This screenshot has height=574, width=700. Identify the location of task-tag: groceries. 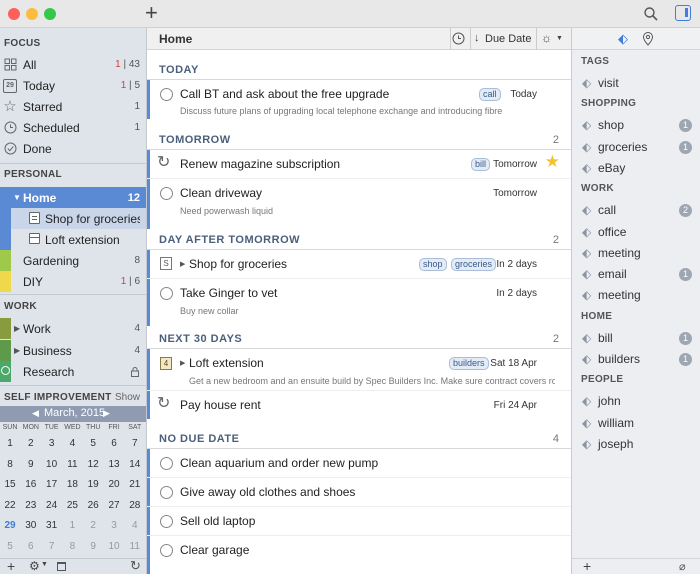
(474, 264).